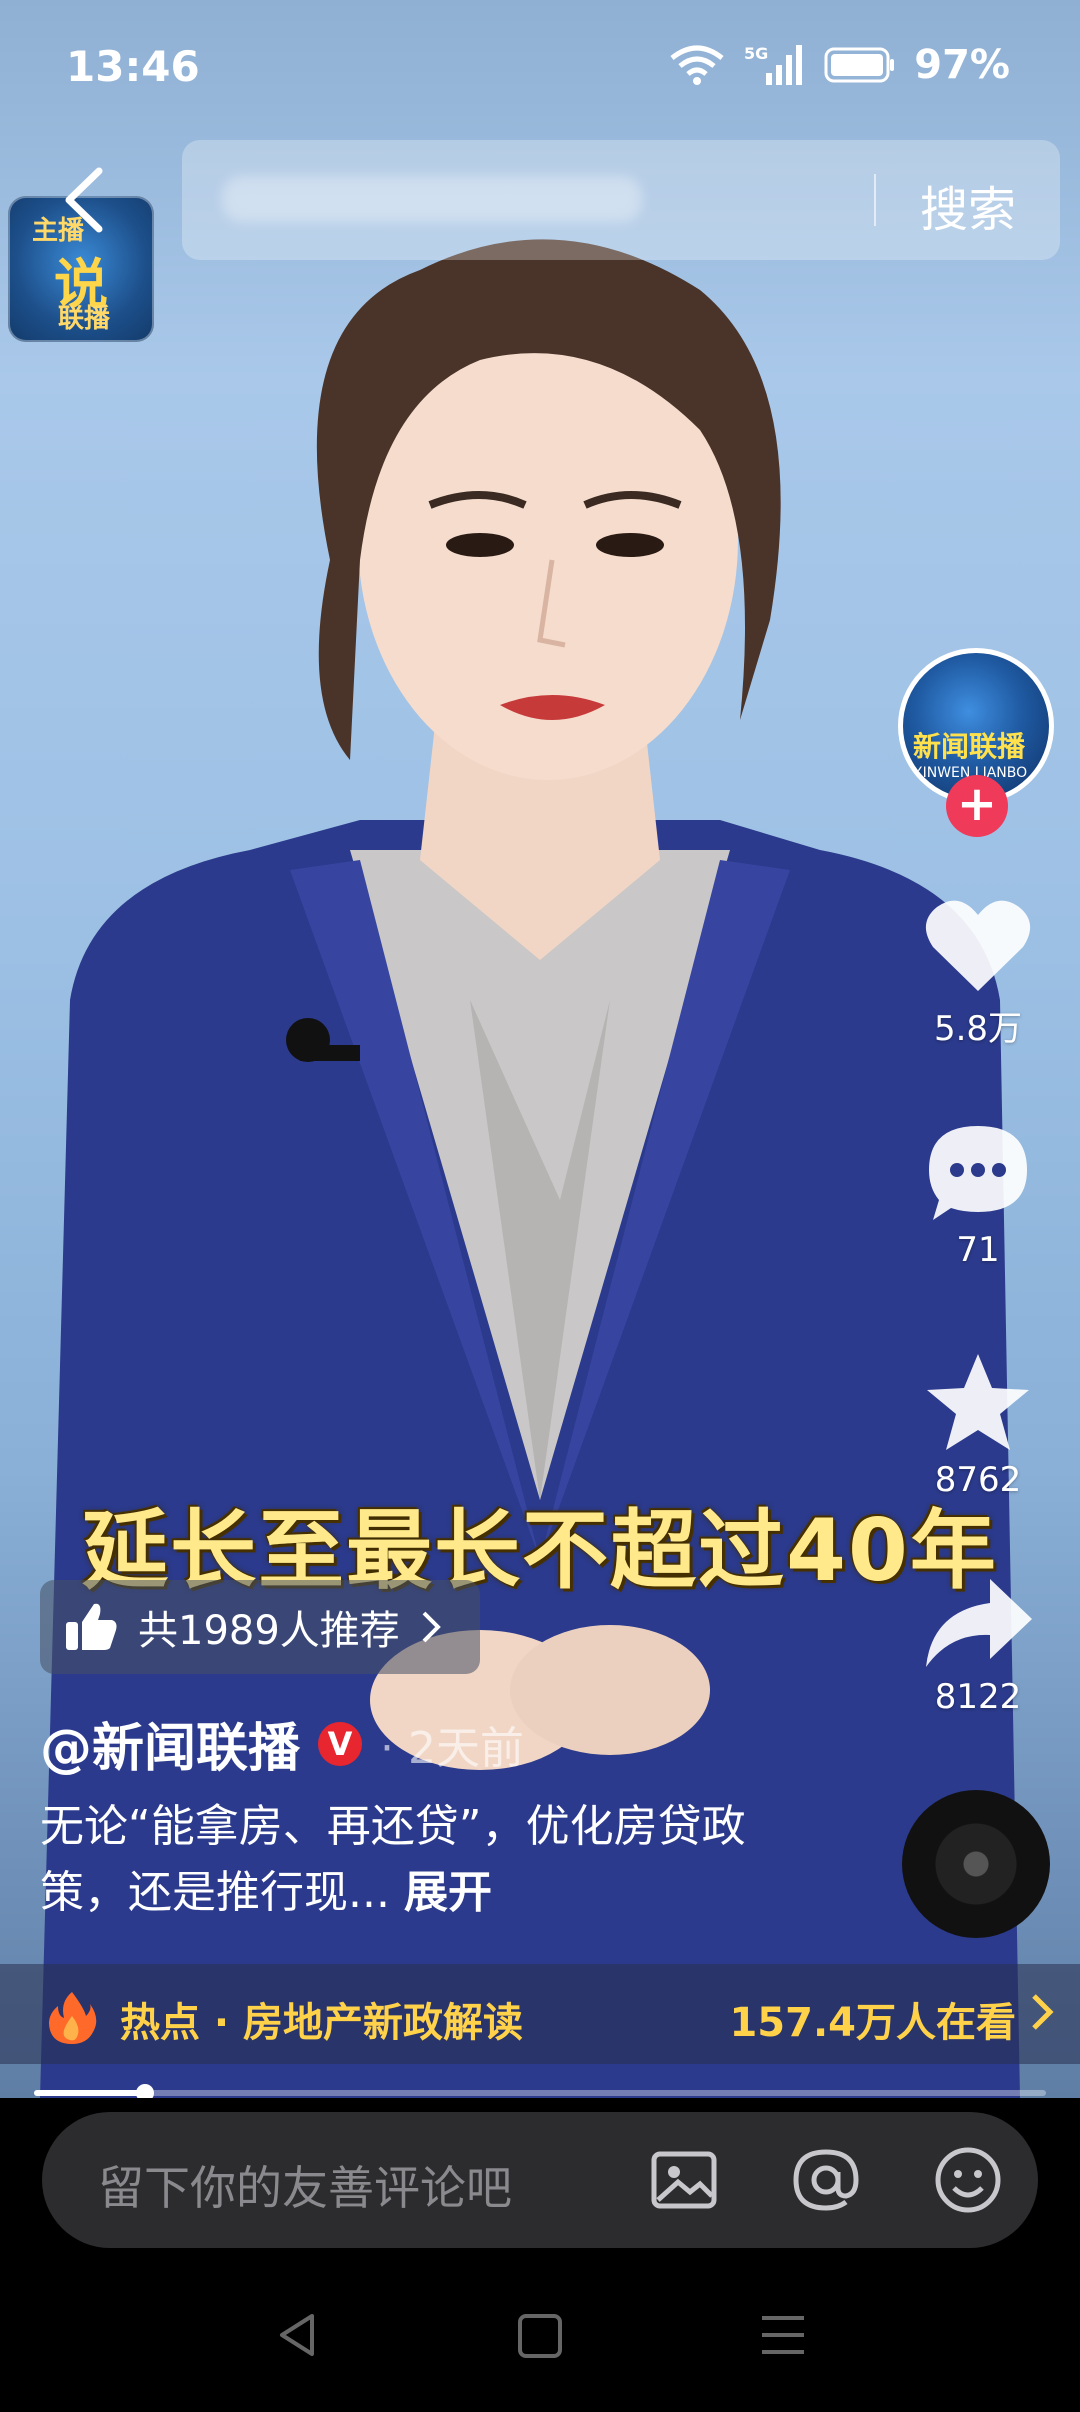 This screenshot has width=1080, height=2412. I want to click on image-icon, so click(684, 2180).